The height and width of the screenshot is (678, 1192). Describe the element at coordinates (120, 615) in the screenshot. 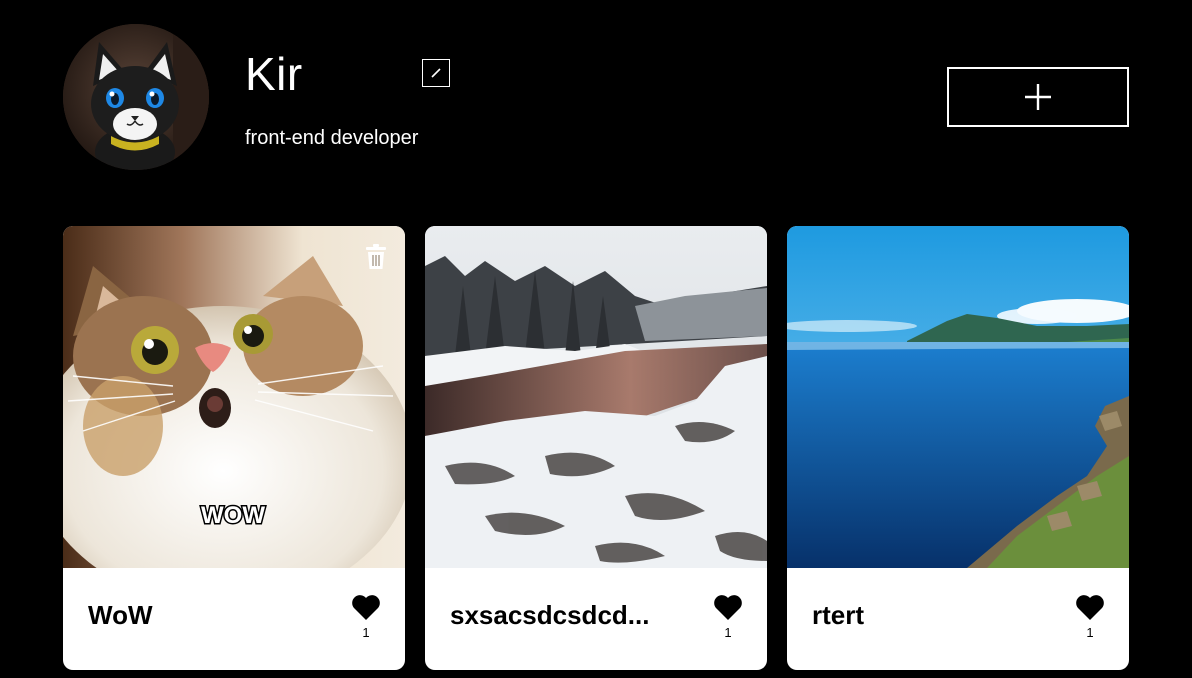

I see `card-title: WoW` at that location.